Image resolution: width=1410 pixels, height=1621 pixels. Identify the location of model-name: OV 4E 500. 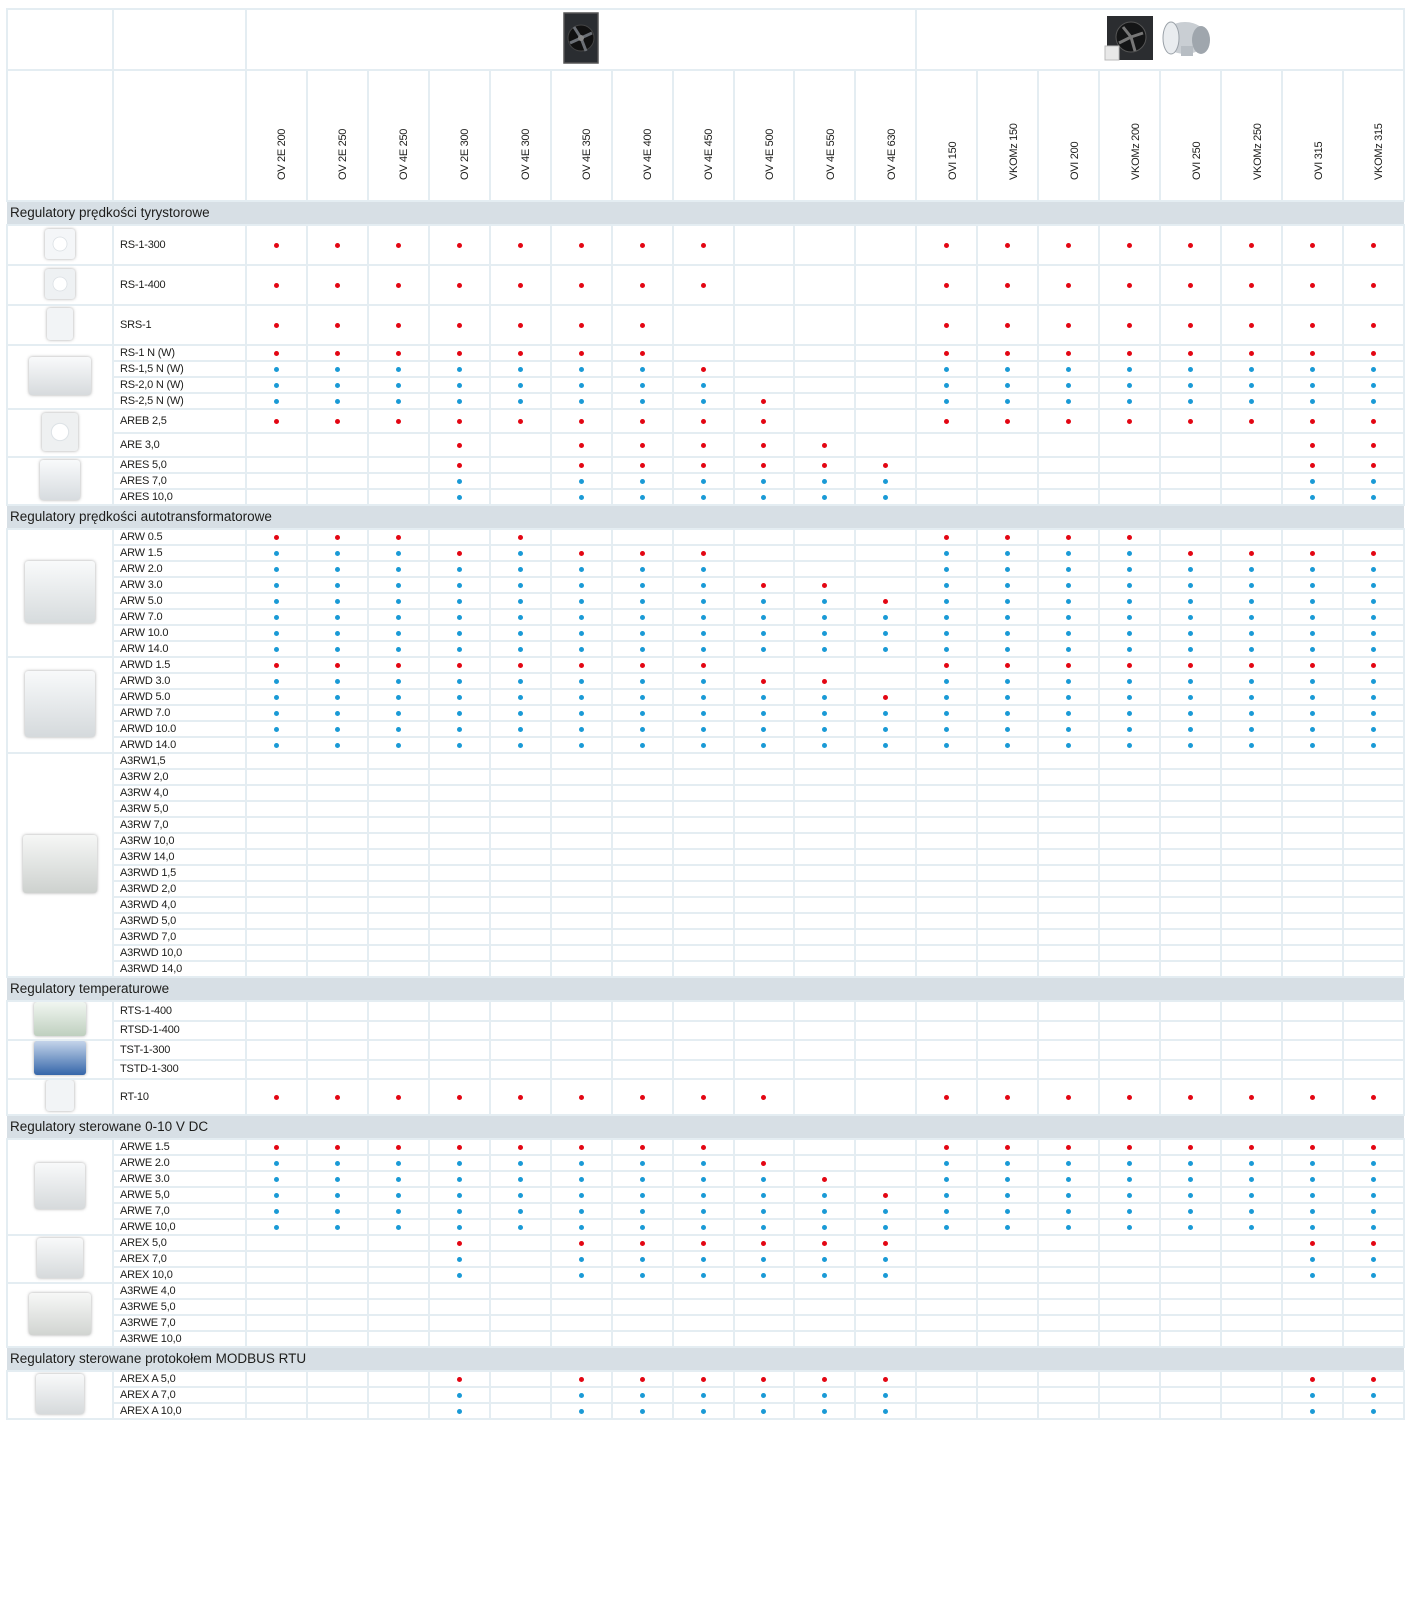
(769, 154).